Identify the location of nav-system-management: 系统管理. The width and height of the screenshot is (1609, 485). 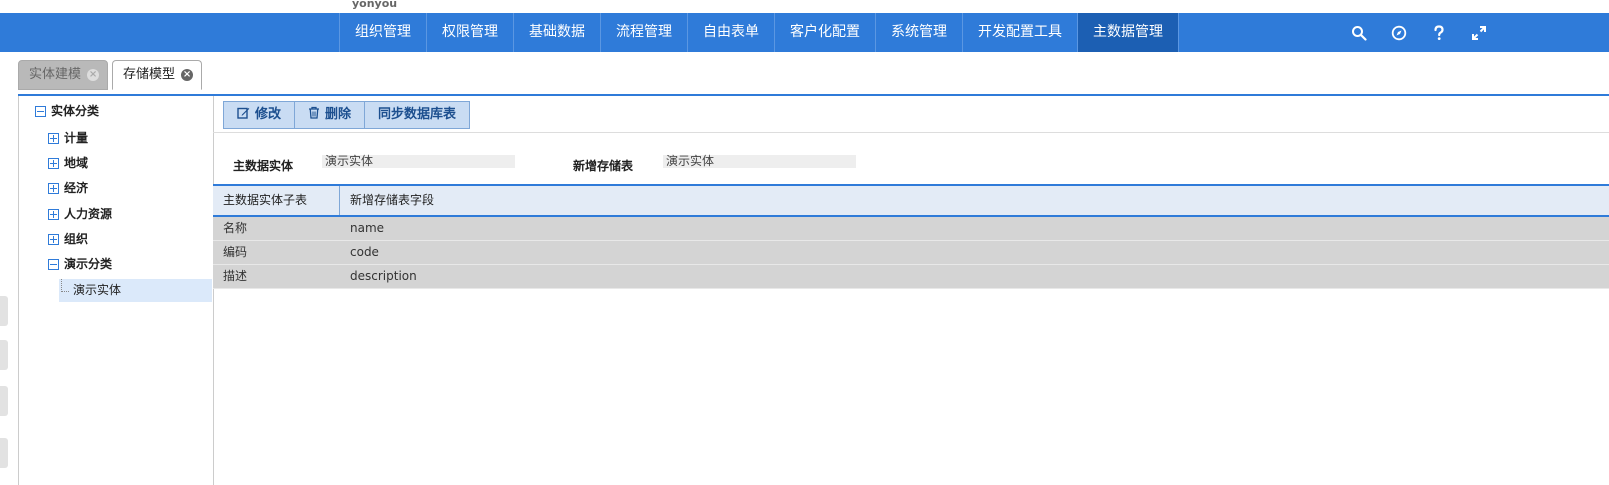
(918, 32).